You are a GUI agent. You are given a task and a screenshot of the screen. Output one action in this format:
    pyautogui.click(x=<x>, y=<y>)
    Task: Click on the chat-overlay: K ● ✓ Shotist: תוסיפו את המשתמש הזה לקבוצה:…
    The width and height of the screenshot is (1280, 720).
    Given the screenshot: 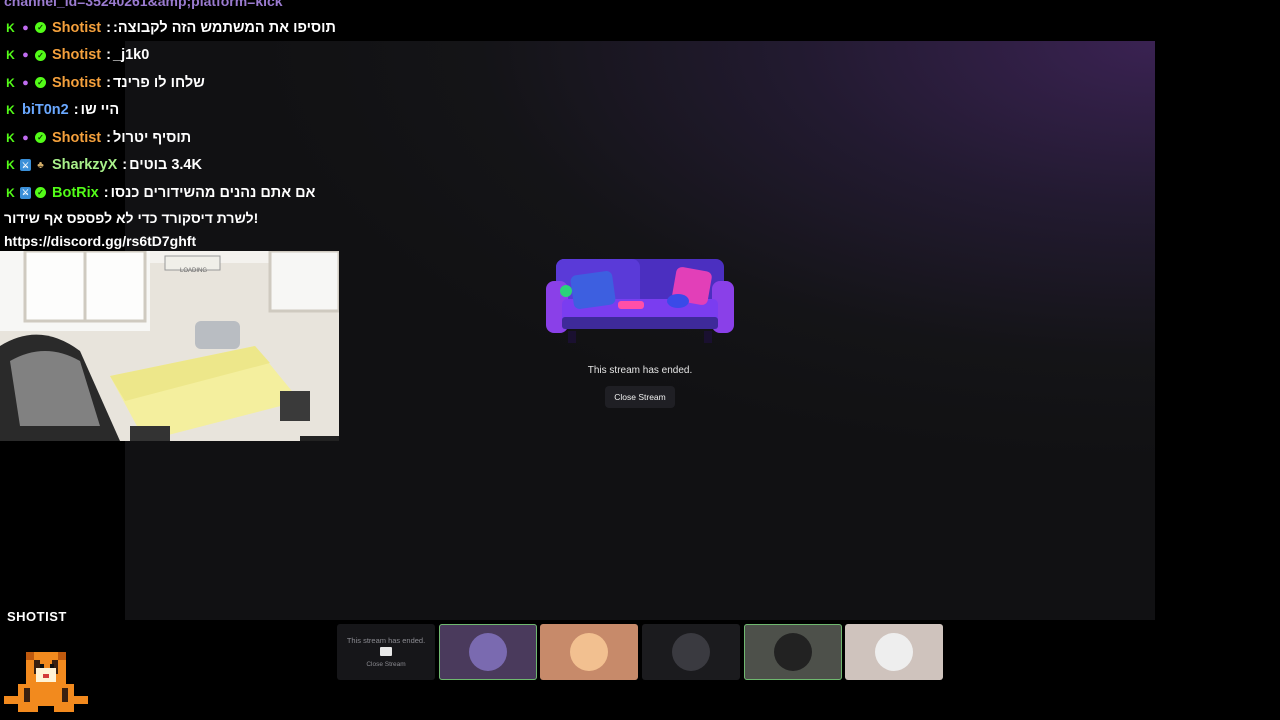 What is the action you would take?
    pyautogui.click(x=210, y=133)
    